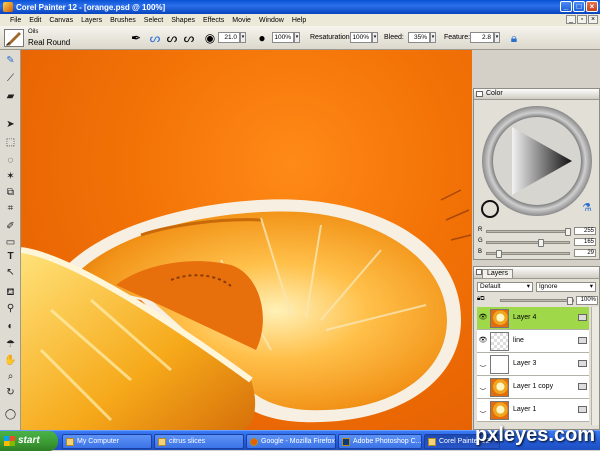 The image size is (600, 451). What do you see at coordinates (10, 209) in the screenshot?
I see `crop-icon: ⌗` at bounding box center [10, 209].